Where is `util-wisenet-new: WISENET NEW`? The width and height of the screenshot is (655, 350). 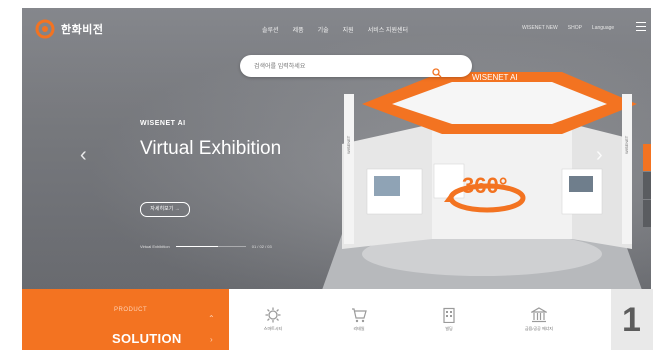 util-wisenet-new: WISENET NEW is located at coordinates (540, 28).